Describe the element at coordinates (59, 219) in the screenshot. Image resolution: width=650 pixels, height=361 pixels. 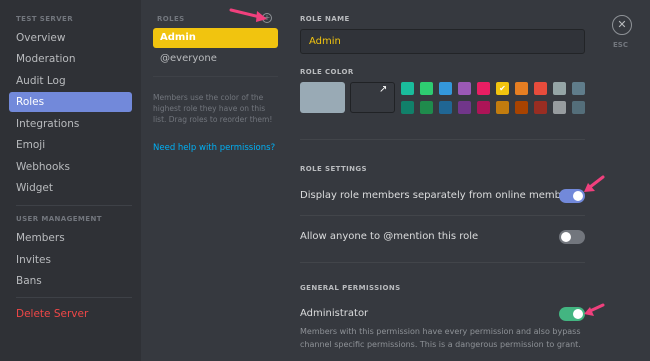
I see `user-management-header: USER MANAGEMENT` at that location.